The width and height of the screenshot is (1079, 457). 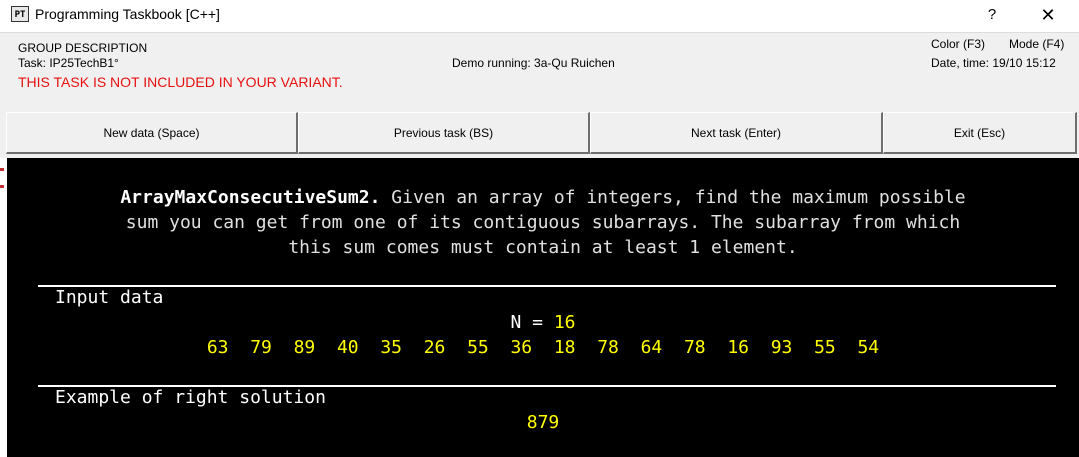 What do you see at coordinates (1048, 16) in the screenshot?
I see `close-icon: ✕` at bounding box center [1048, 16].